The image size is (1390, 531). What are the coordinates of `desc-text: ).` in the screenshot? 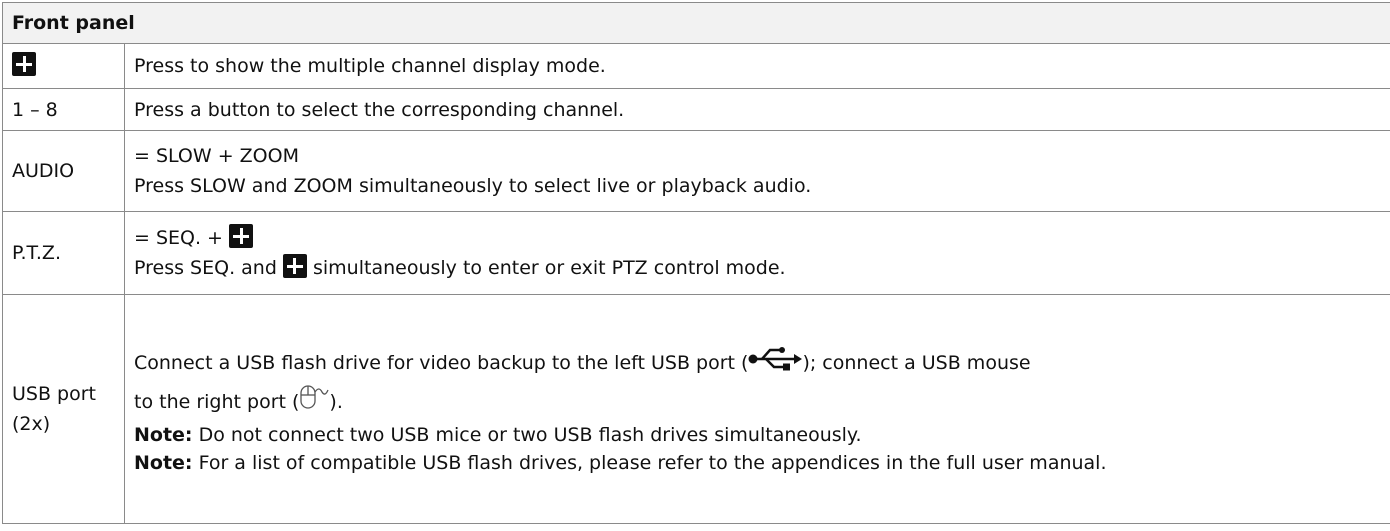 It's located at (336, 401).